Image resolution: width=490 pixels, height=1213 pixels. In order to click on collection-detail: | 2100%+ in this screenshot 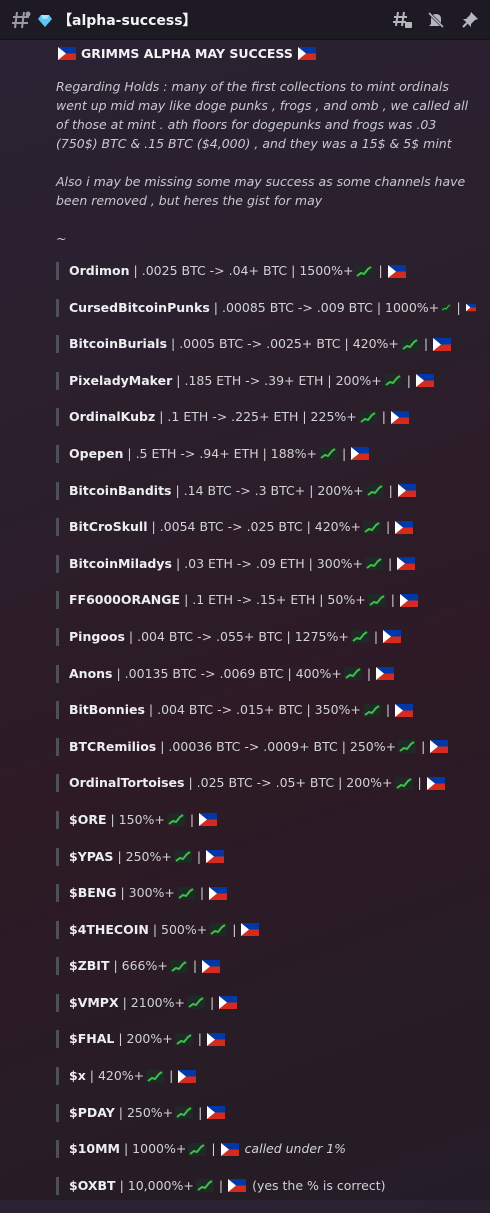, I will do `click(153, 1002)`.